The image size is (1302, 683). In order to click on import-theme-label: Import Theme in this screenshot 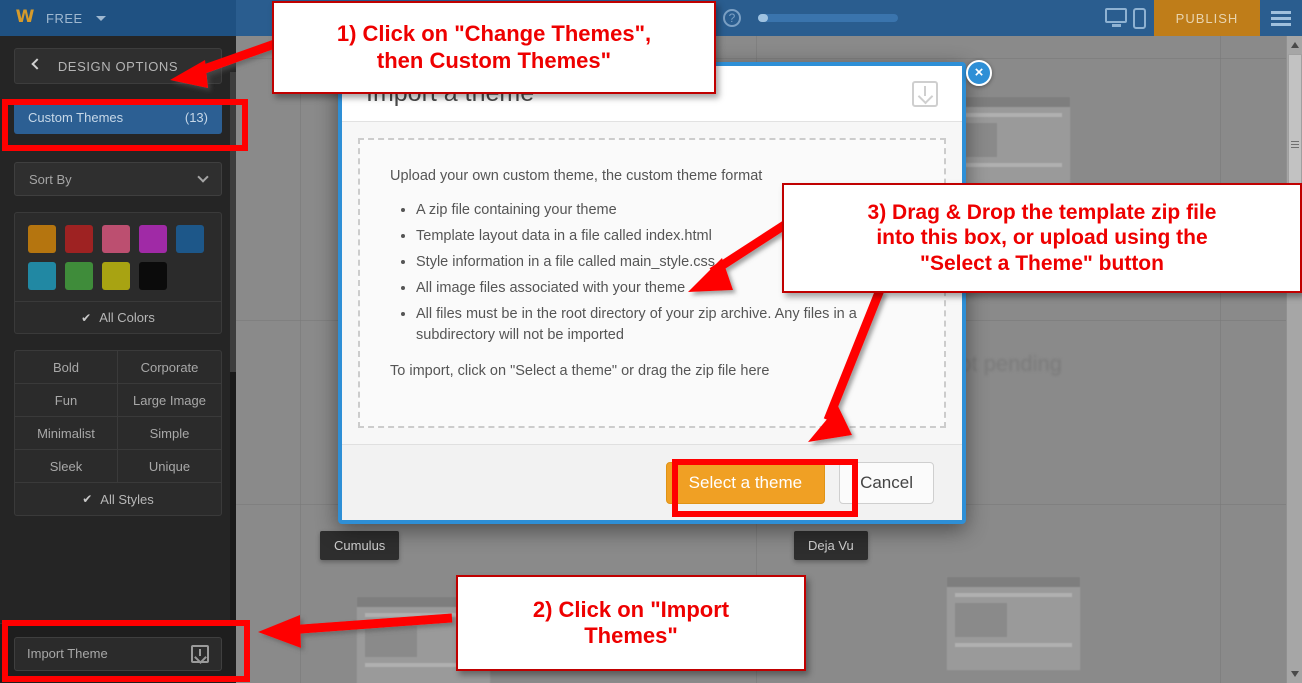, I will do `click(67, 653)`.